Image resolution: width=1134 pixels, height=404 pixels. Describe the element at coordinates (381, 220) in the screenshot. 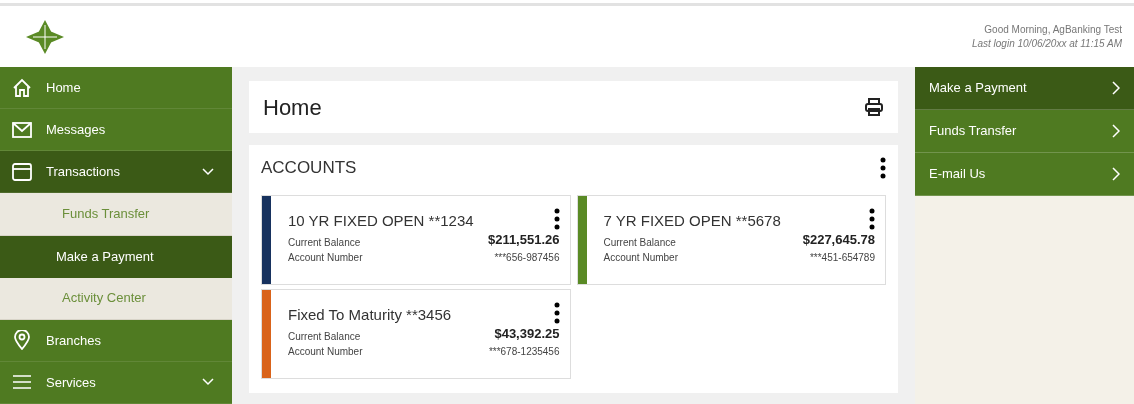

I see `account-name: 10 YR FIXED OPEN **1234` at that location.